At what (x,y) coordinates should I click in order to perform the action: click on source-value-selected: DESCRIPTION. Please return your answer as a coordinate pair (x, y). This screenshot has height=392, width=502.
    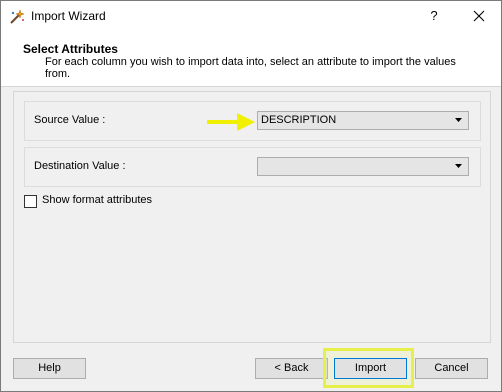
    Looking at the image, I should click on (299, 120).